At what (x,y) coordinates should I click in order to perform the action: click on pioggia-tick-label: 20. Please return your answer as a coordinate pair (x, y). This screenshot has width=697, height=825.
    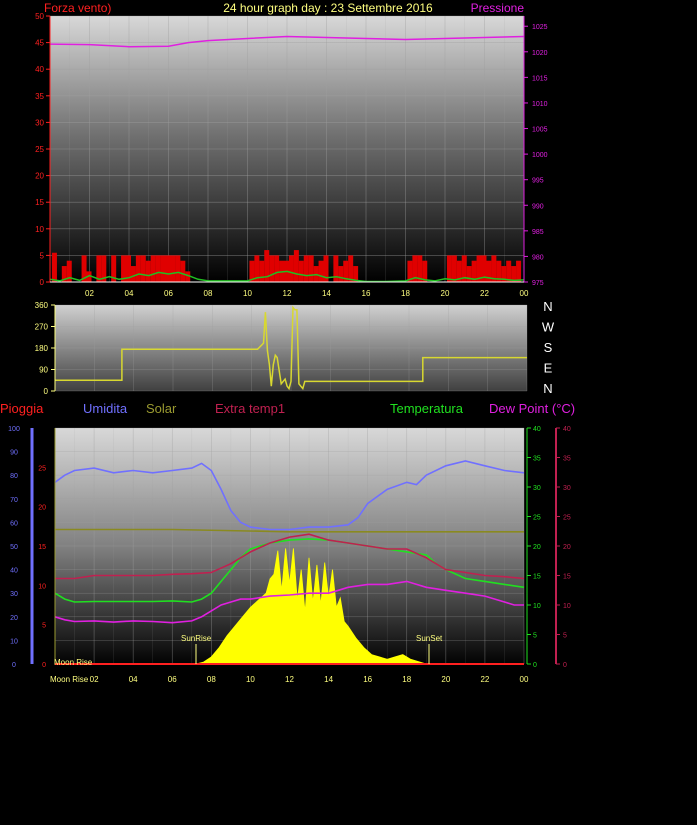
    Looking at the image, I should click on (42, 508).